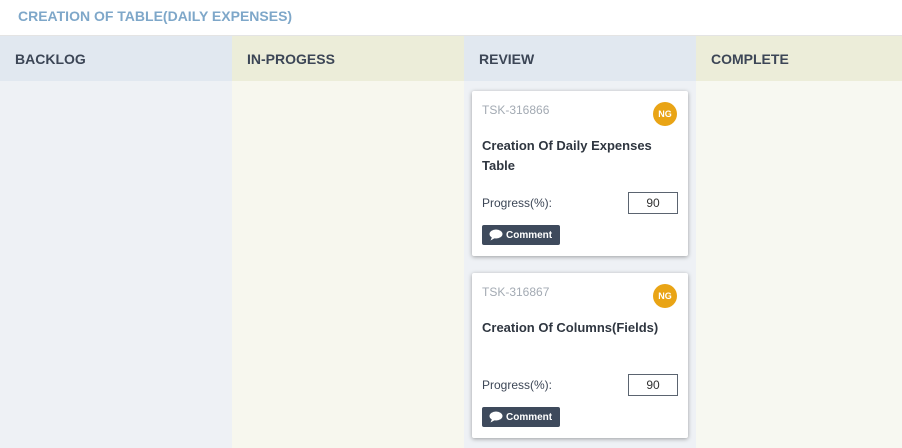 This screenshot has width=902, height=448. What do you see at coordinates (580, 110) in the screenshot?
I see `task-id: TSK-316866` at bounding box center [580, 110].